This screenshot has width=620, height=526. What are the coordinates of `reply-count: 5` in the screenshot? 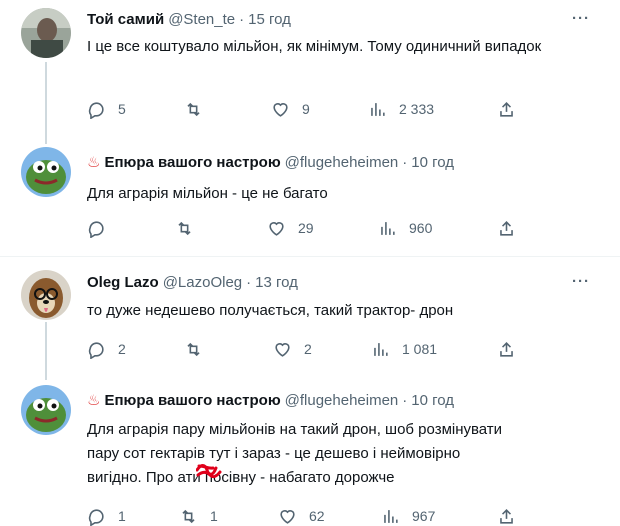 It's located at (122, 109).